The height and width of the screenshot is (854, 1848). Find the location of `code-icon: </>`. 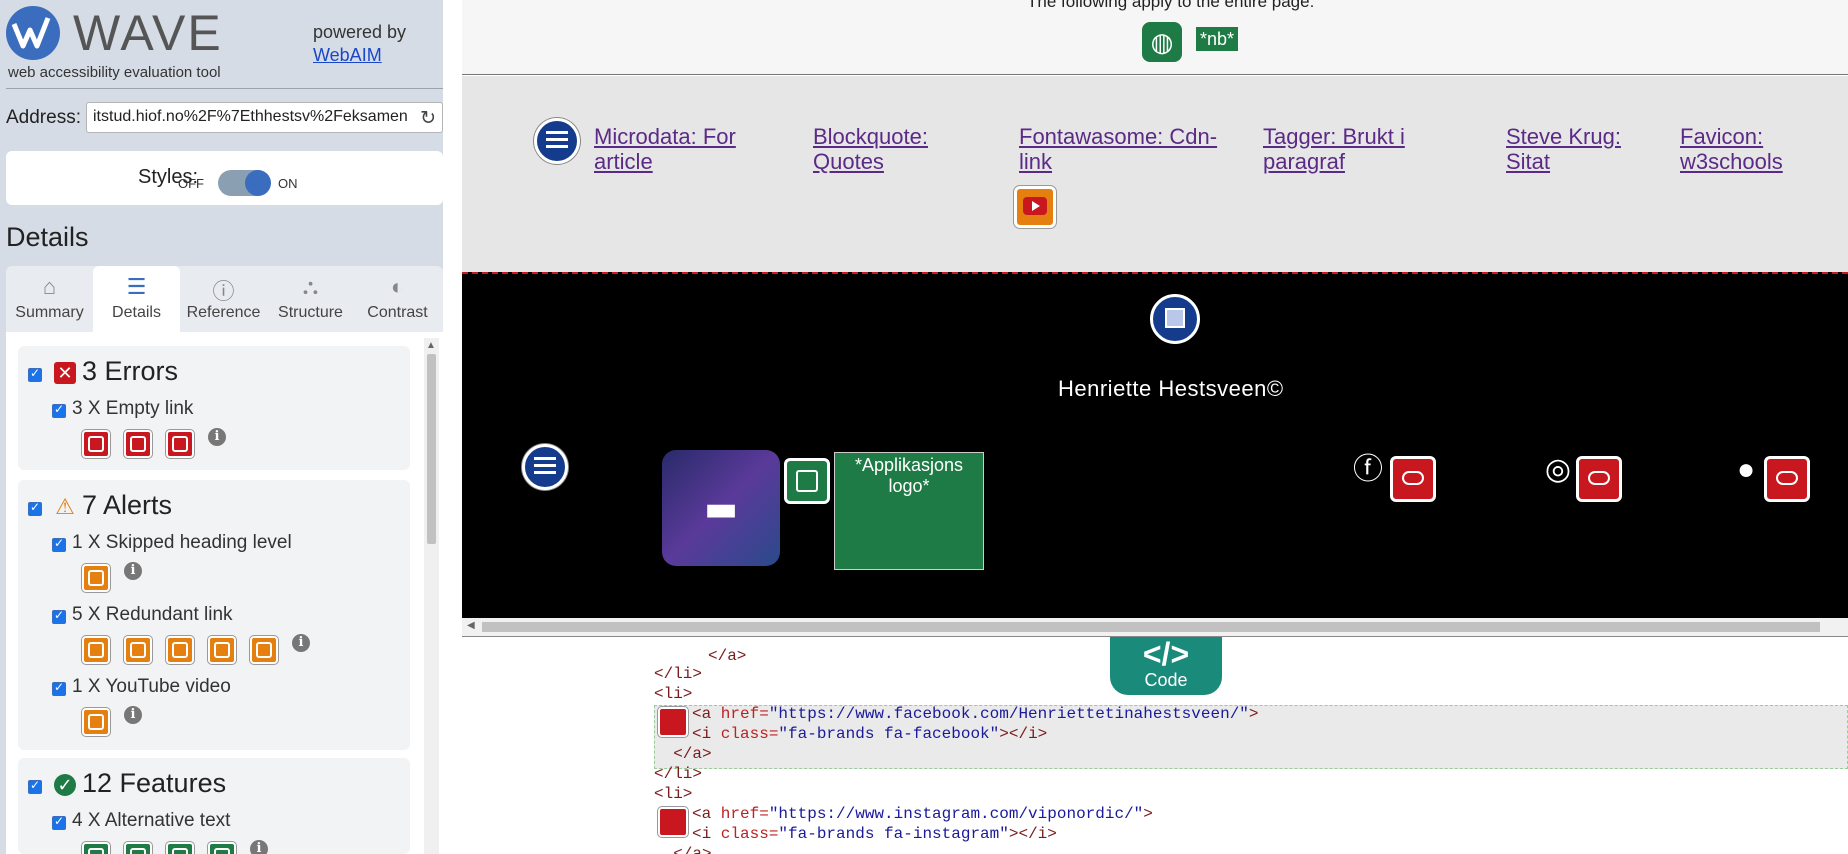

code-icon: </> is located at coordinates (1166, 654).